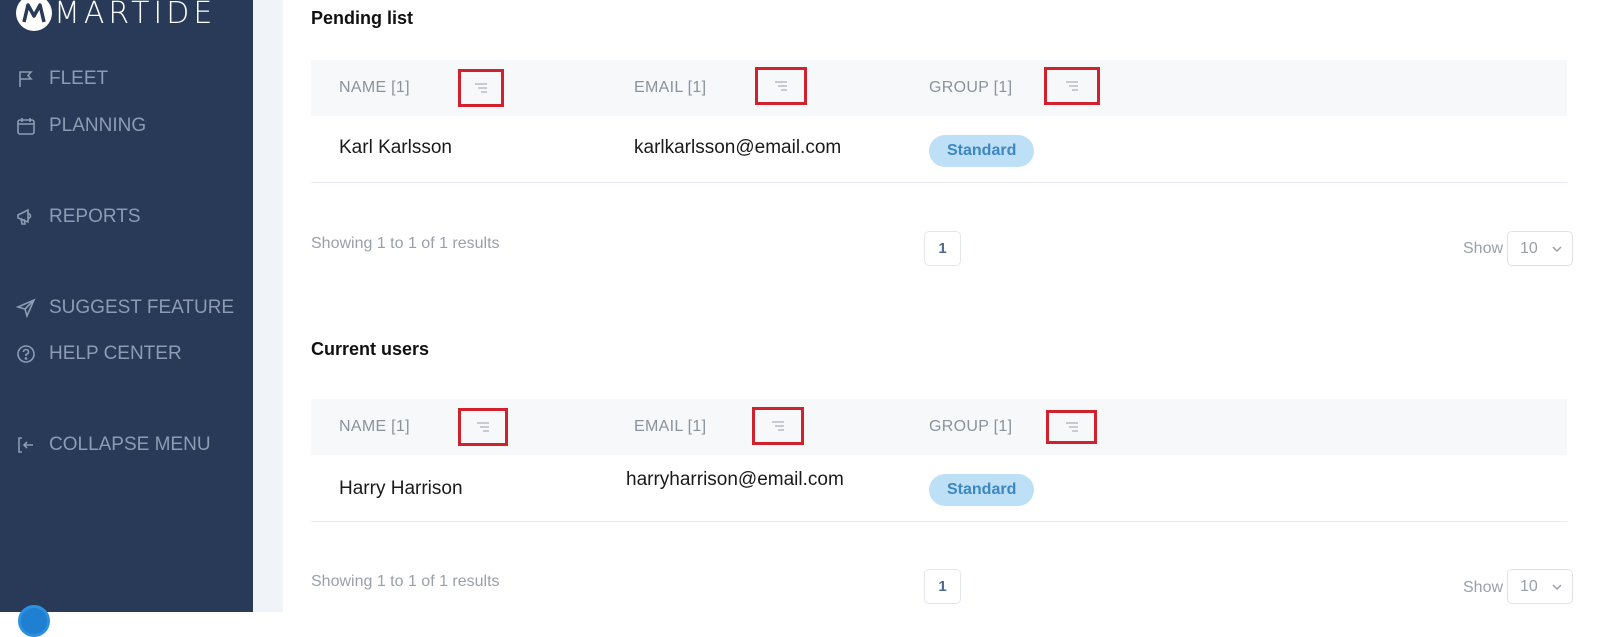 This screenshot has width=1600, height=637. I want to click on sidebar-item-label: REPORTS, so click(95, 216).